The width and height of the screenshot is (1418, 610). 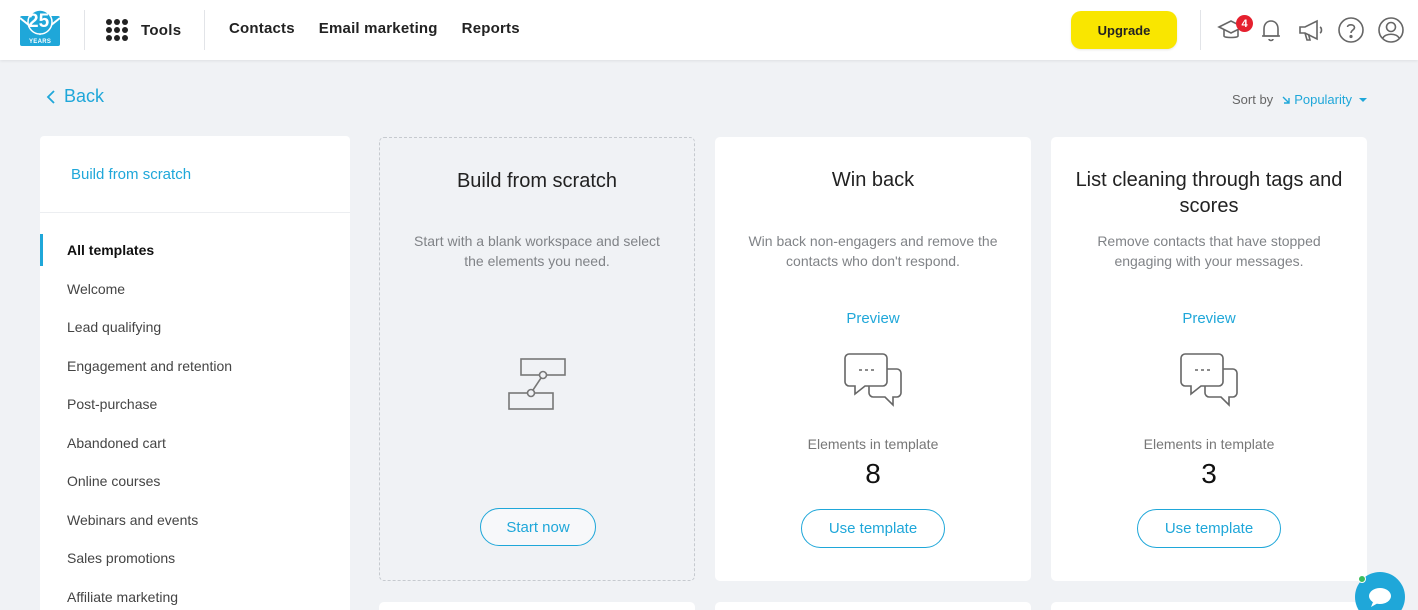 I want to click on tools-label: Tools, so click(x=161, y=30).